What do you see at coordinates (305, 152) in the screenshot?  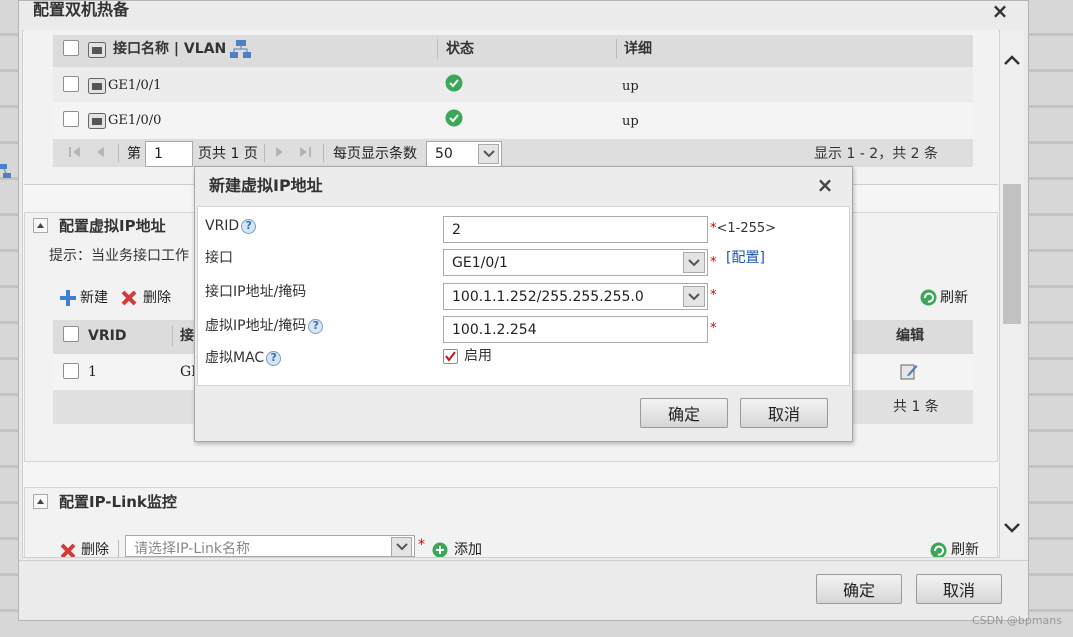 I see `last-page-icon` at bounding box center [305, 152].